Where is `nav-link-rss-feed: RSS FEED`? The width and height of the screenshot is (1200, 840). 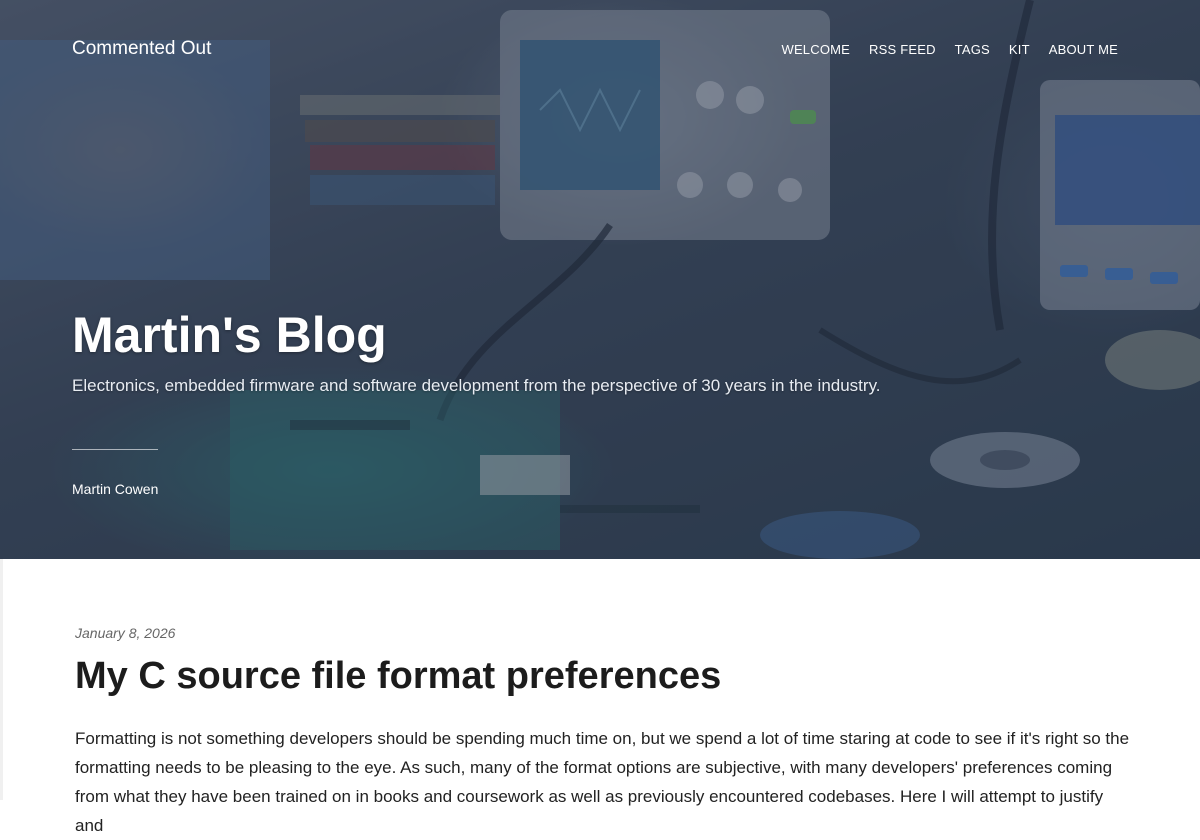
nav-link-rss-feed: RSS FEED is located at coordinates (902, 49).